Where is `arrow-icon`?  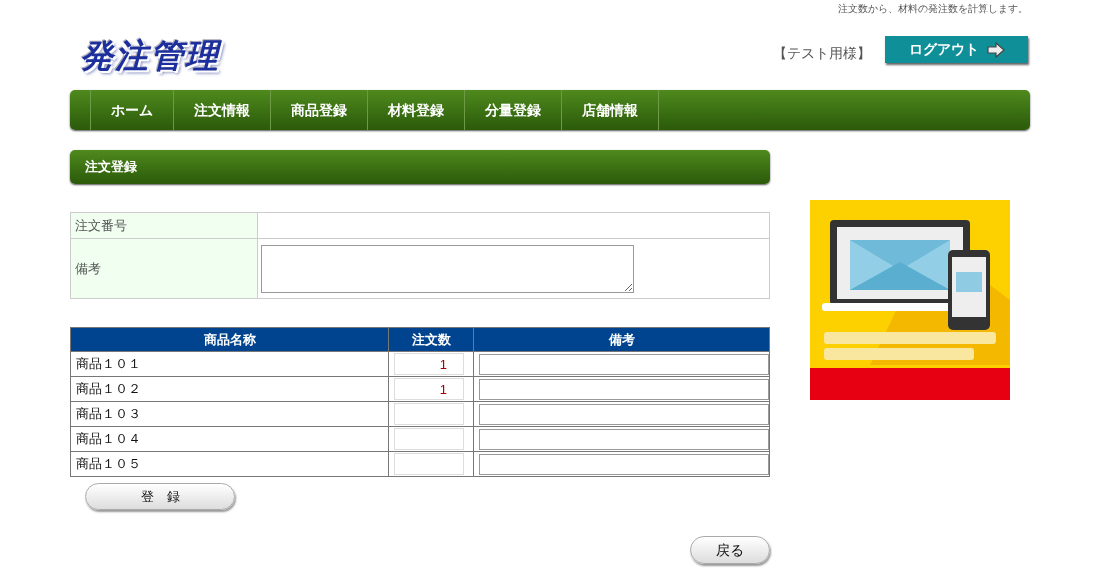
arrow-icon is located at coordinates (995, 49).